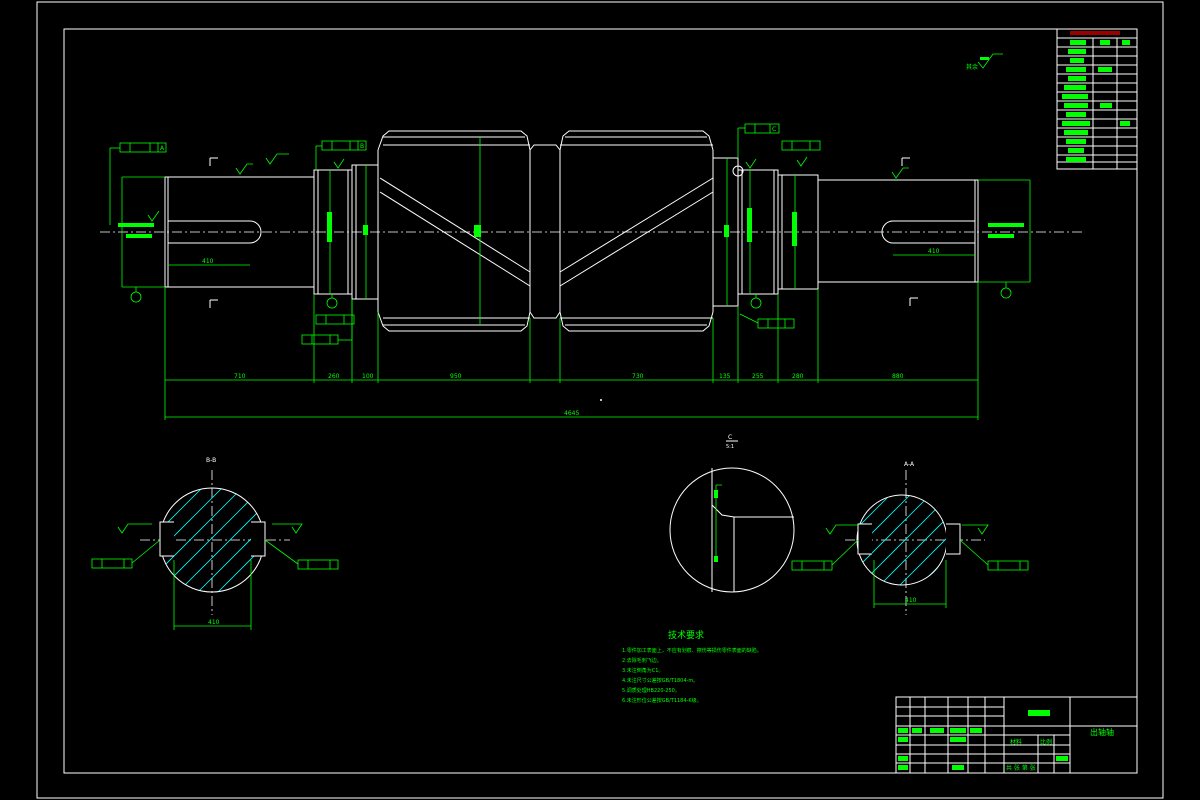  What do you see at coordinates (686, 635) in the screenshot?
I see `notes-heading: 技术要求` at bounding box center [686, 635].